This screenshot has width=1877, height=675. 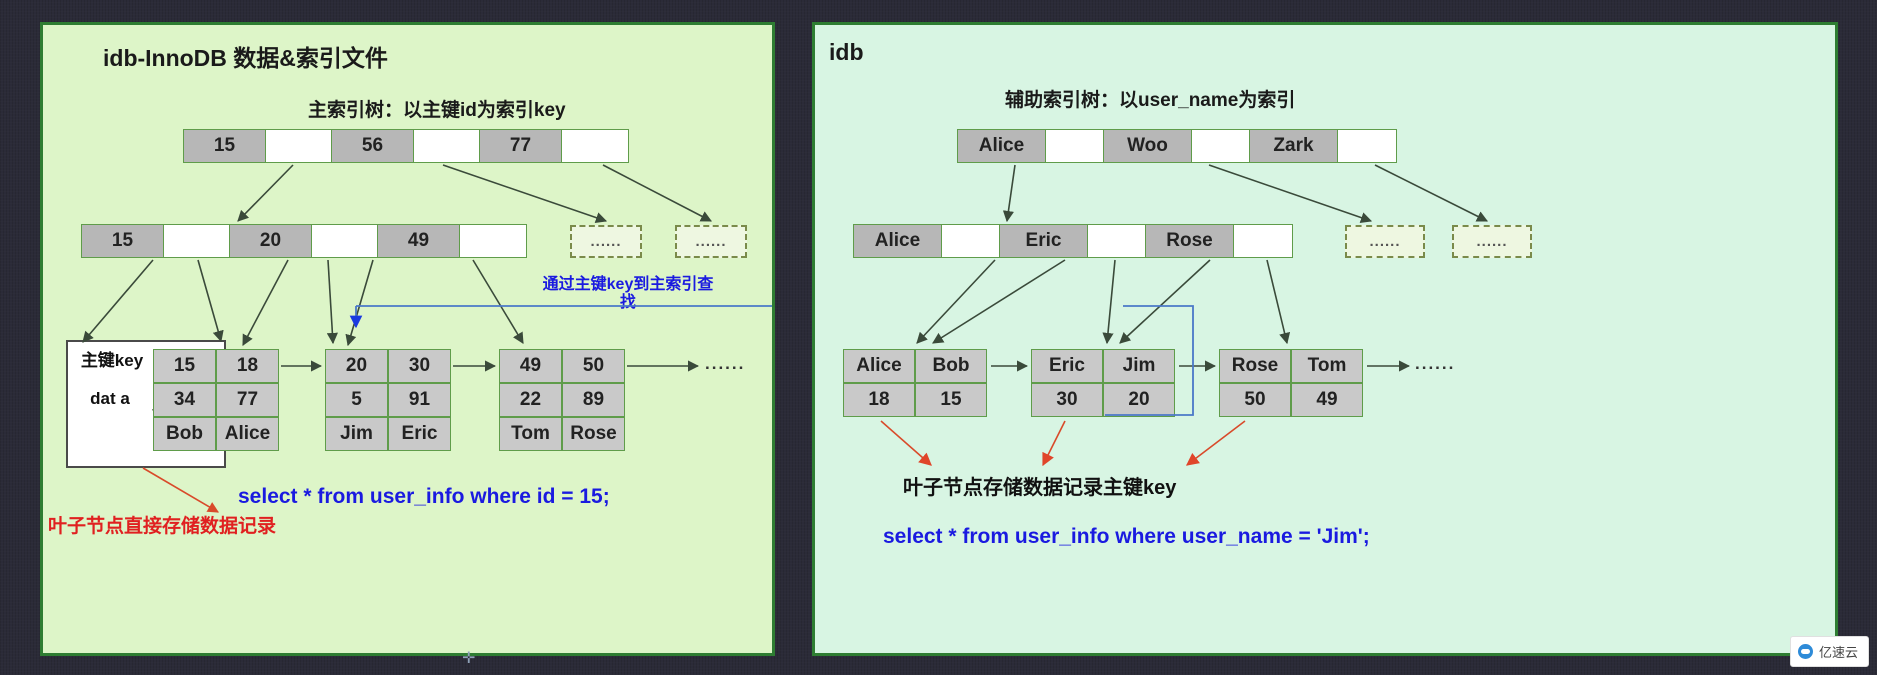 I want to click on frame-label-data: dat a, so click(x=110, y=398).